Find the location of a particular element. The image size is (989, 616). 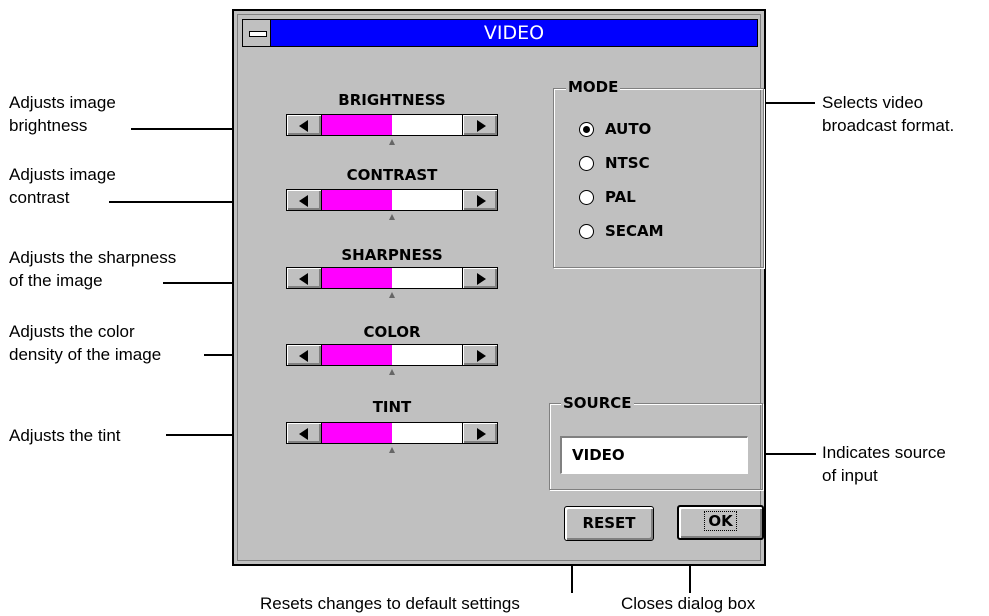

sharpness-increase-button is located at coordinates (480, 278).